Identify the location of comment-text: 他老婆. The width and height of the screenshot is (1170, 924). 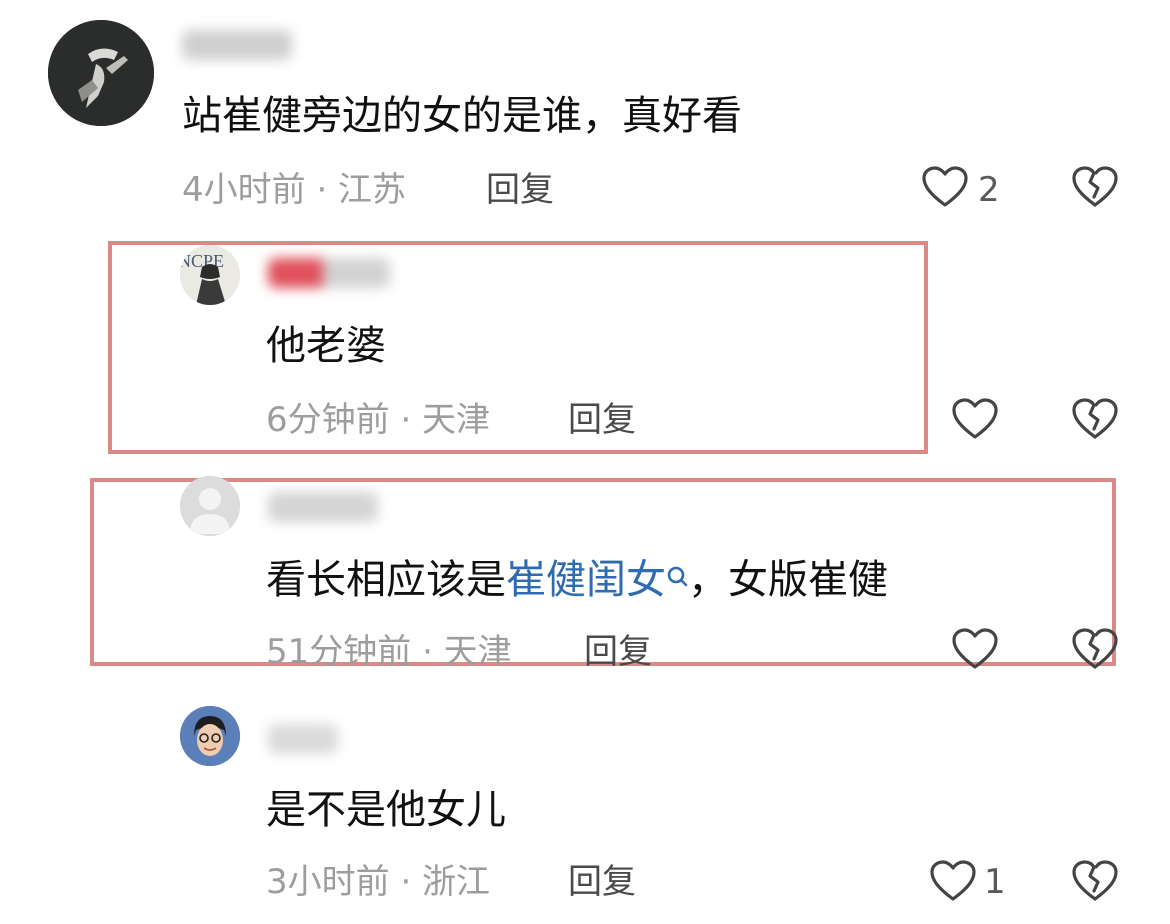
(326, 346).